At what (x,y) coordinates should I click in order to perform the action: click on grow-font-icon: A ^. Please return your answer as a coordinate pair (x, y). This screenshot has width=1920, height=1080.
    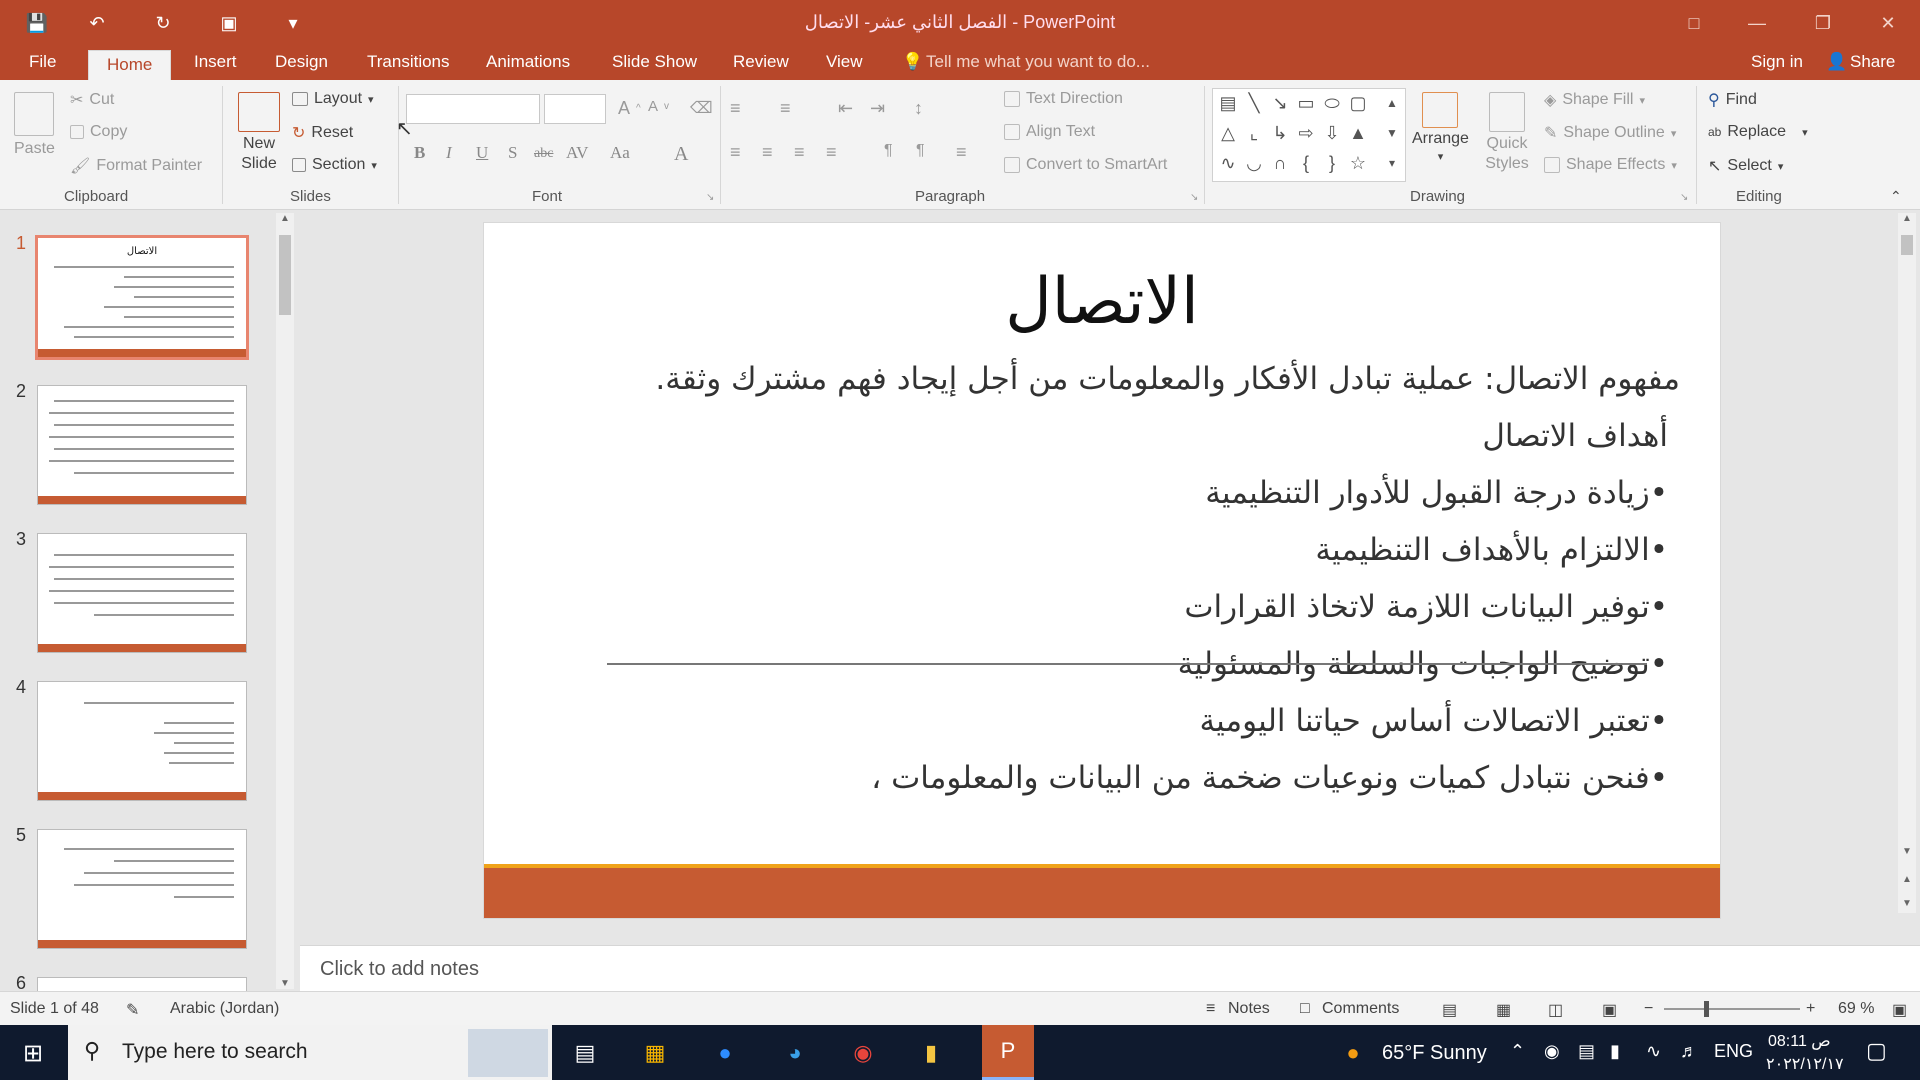
    Looking at the image, I should click on (629, 108).